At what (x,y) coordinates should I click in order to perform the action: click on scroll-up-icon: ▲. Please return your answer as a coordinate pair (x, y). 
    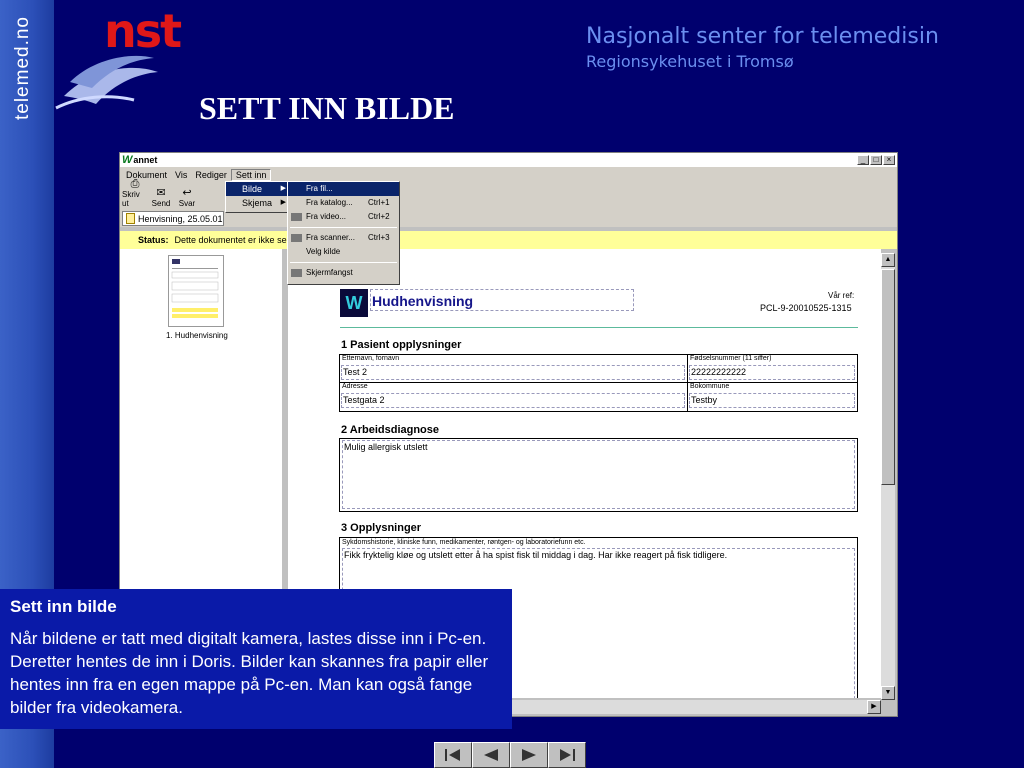
    Looking at the image, I should click on (888, 260).